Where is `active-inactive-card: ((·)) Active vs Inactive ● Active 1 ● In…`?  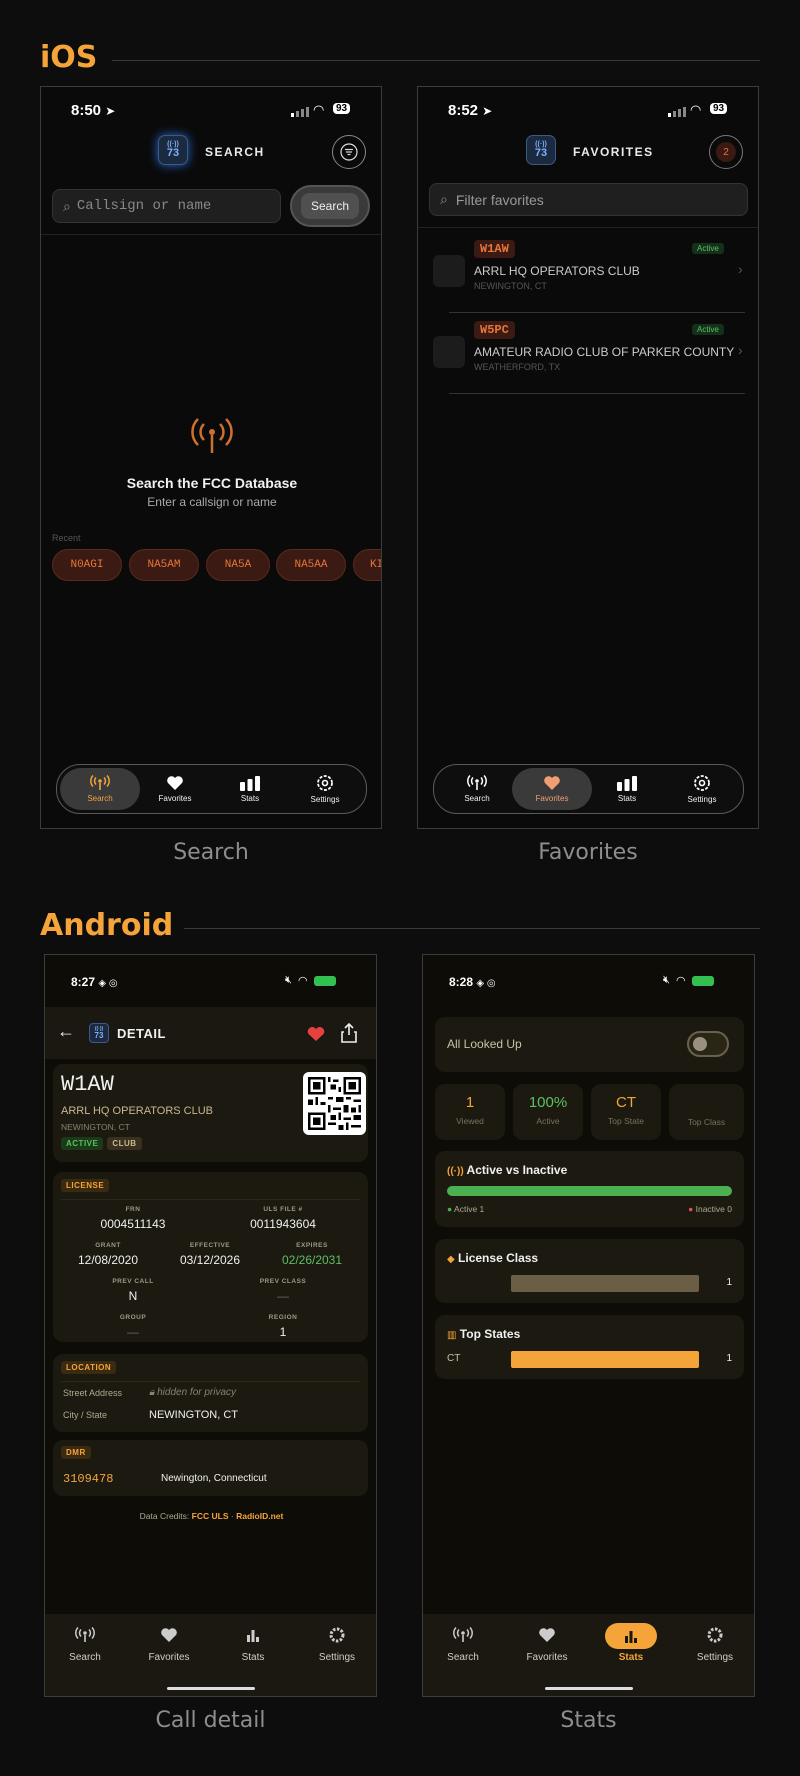 active-inactive-card: ((·)) Active vs Inactive ● Active 1 ● In… is located at coordinates (589, 1189).